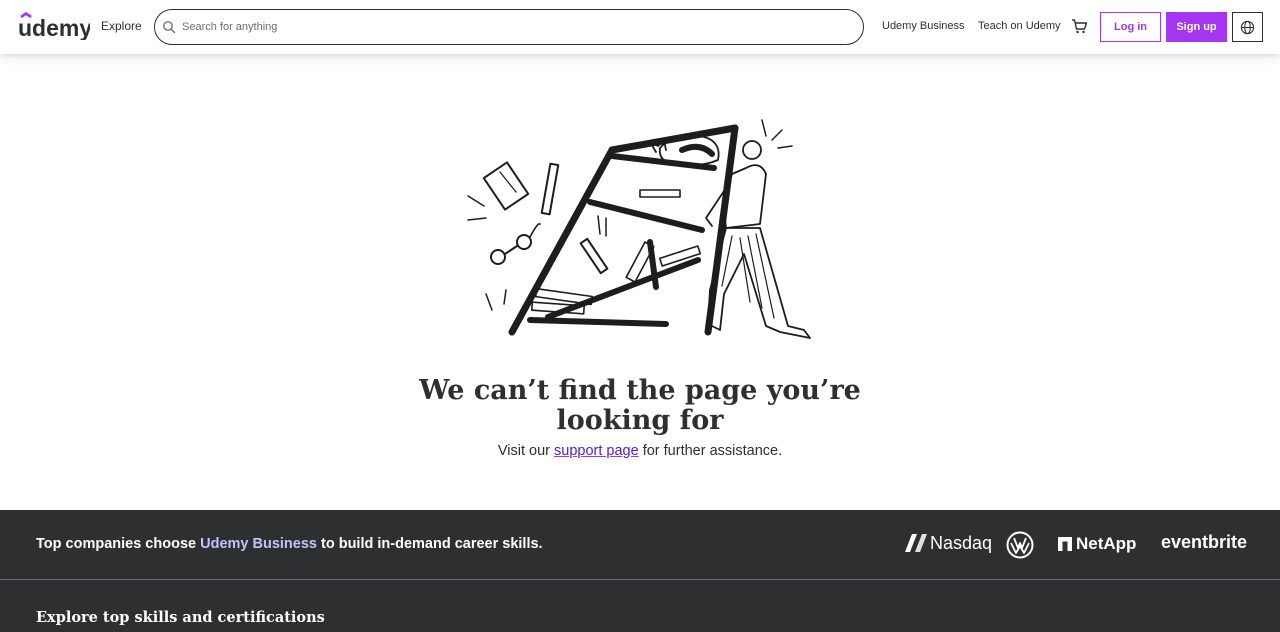  Describe the element at coordinates (258, 544) in the screenshot. I see `udemy-business-footer-link: Udemy Business` at that location.